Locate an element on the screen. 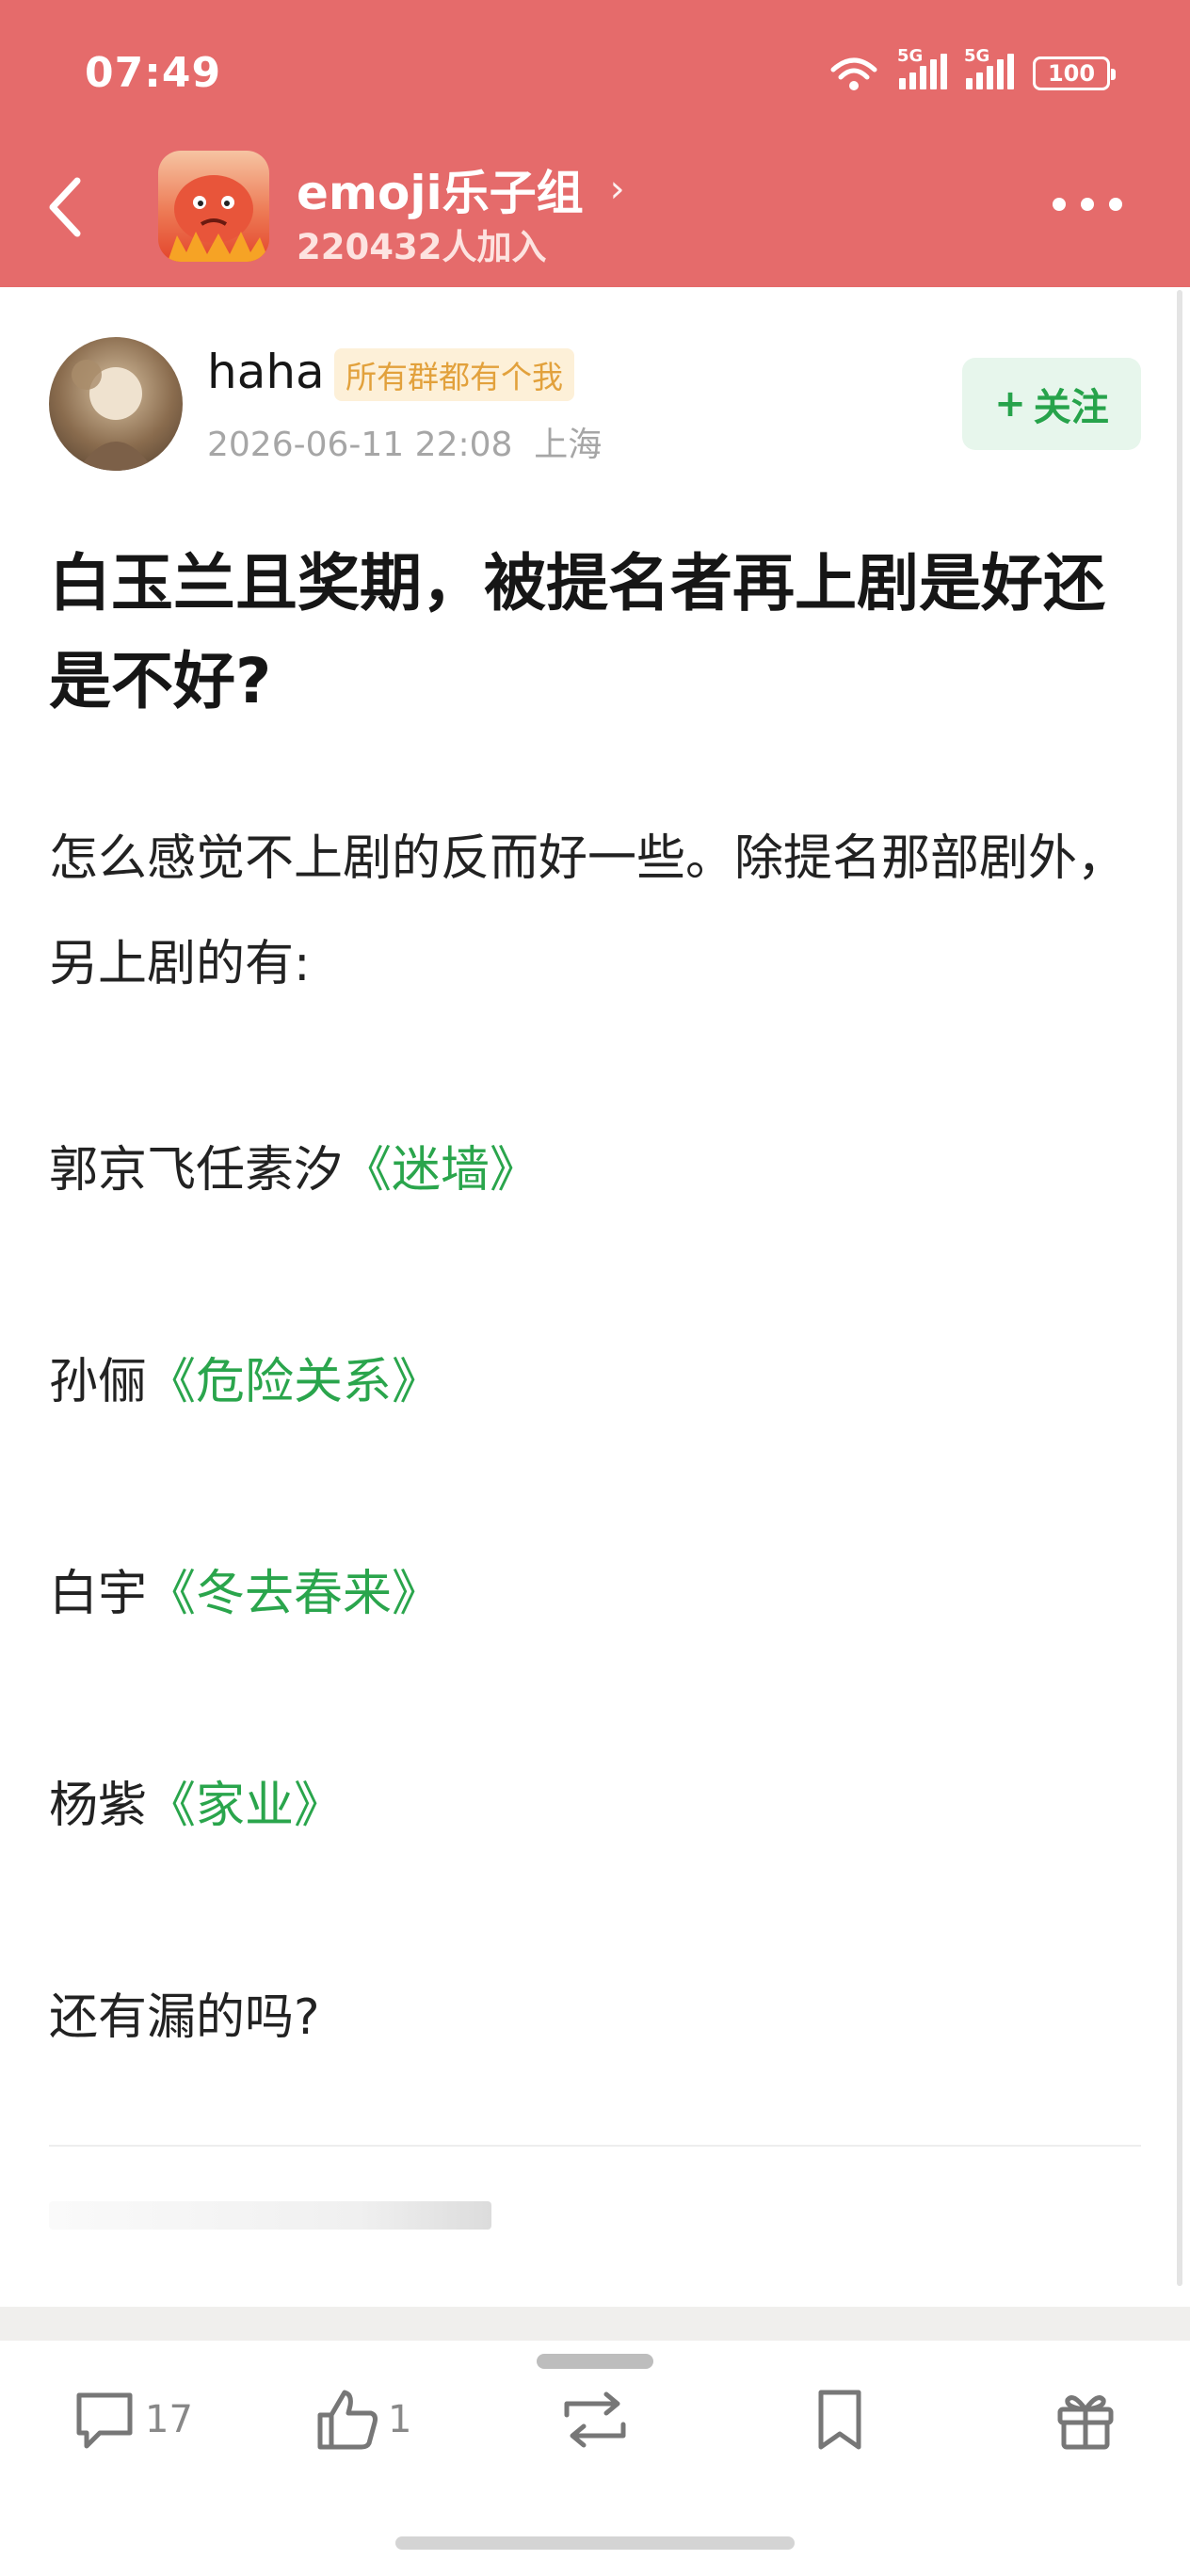 The width and height of the screenshot is (1190, 2576). more-options-button is located at coordinates (1087, 204).